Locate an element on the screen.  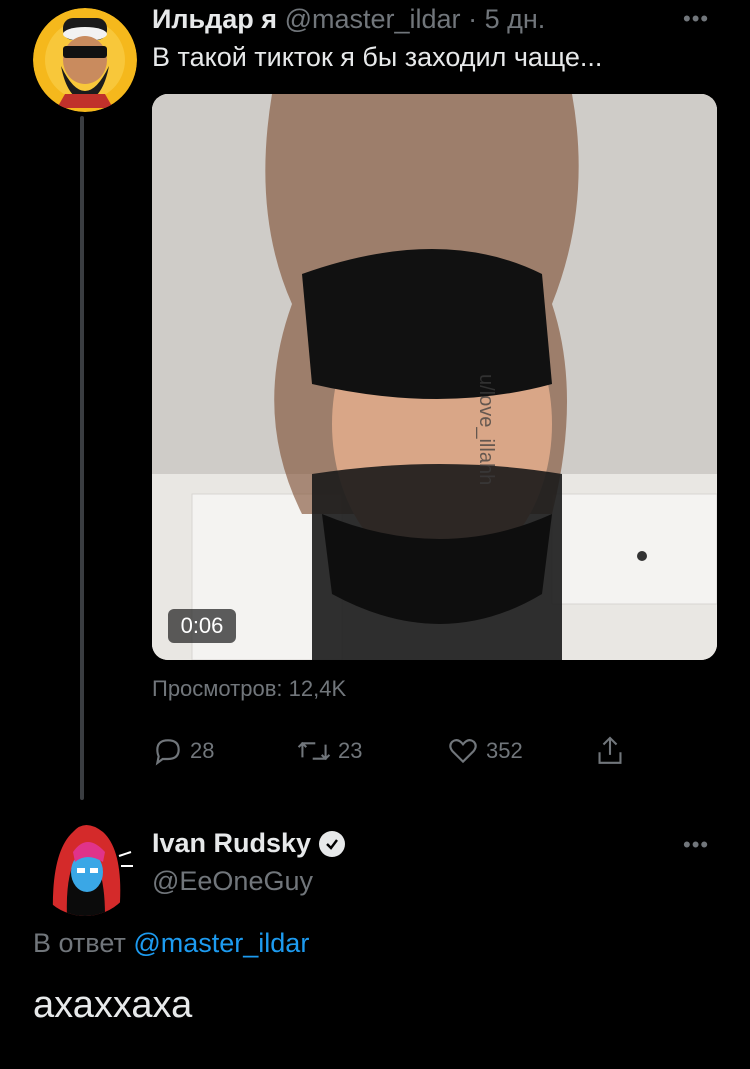
tweet-age: 5 дн. is located at coordinates (515, 19).